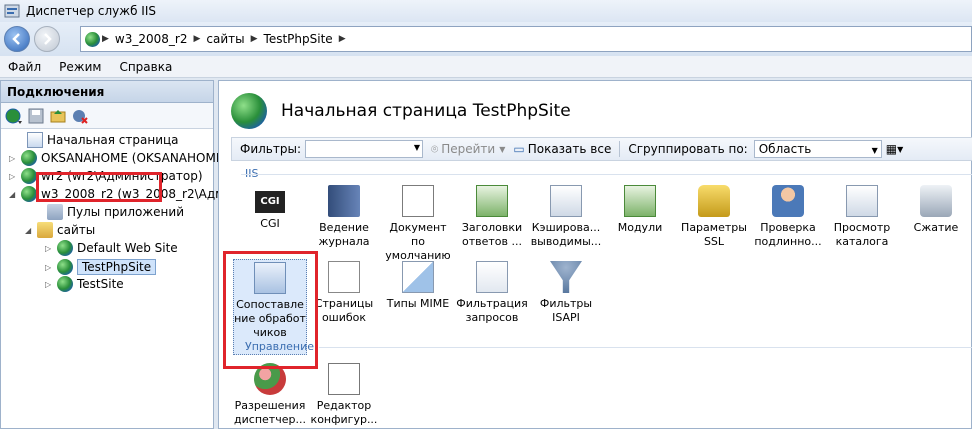 The height and width of the screenshot is (429, 972). I want to click on title-bar: Диспетчер служб IIS, so click(486, 11).